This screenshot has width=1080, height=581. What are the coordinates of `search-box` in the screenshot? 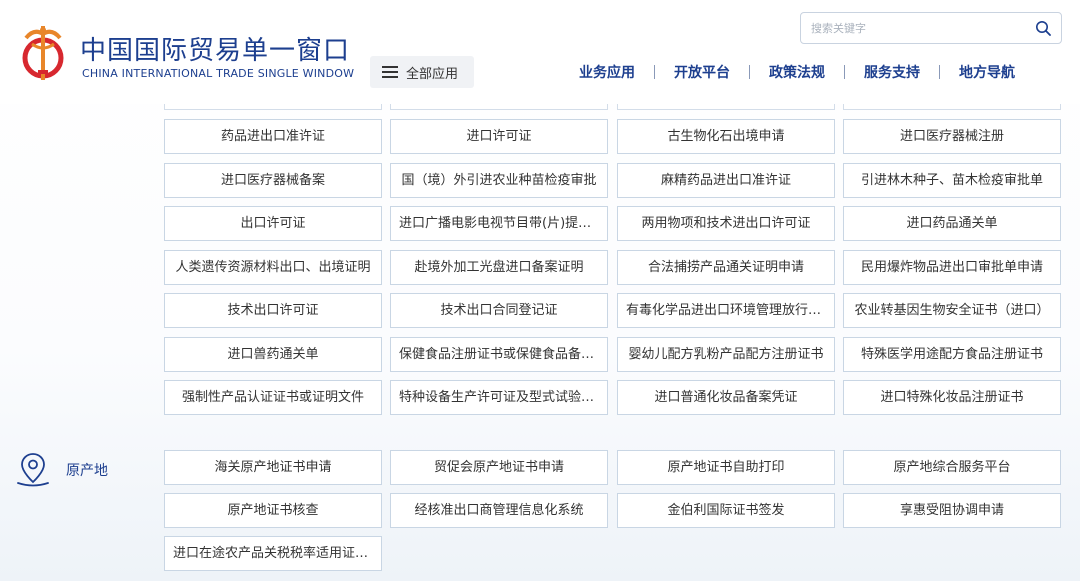 It's located at (931, 28).